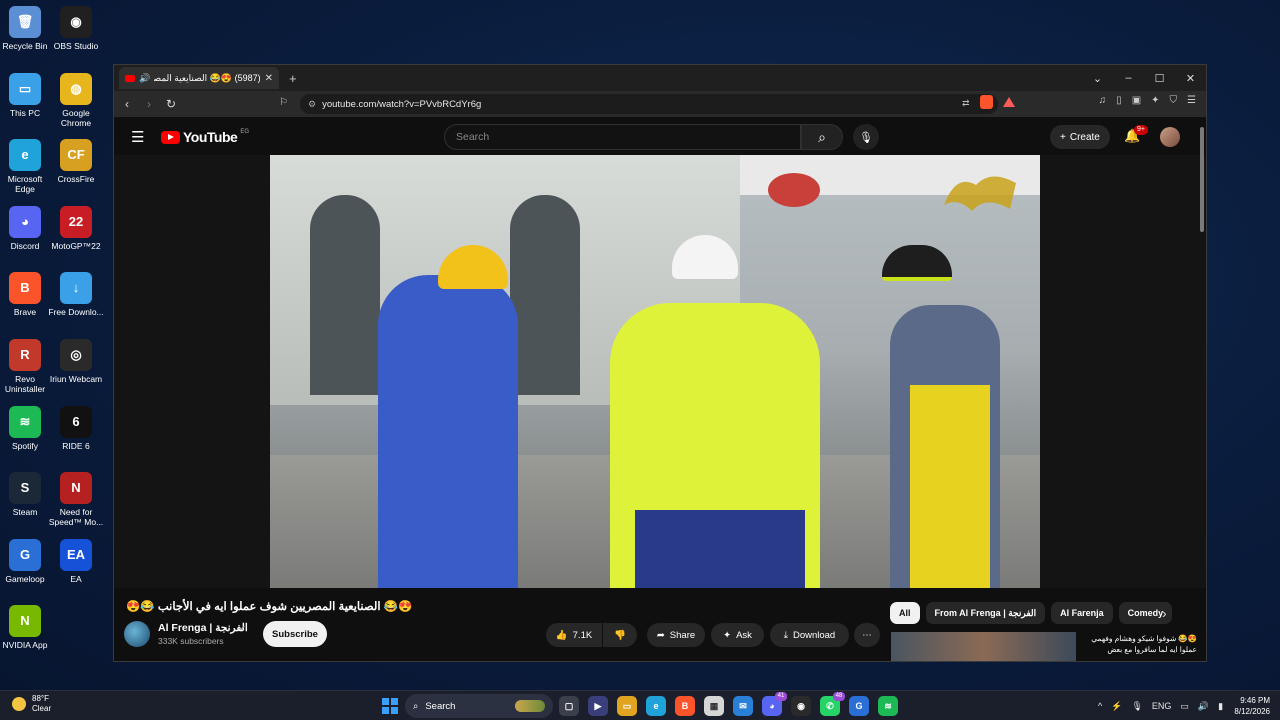  Describe the element at coordinates (76, 28) in the screenshot. I see `desktop-icon: ◉ OBS Studio` at that location.